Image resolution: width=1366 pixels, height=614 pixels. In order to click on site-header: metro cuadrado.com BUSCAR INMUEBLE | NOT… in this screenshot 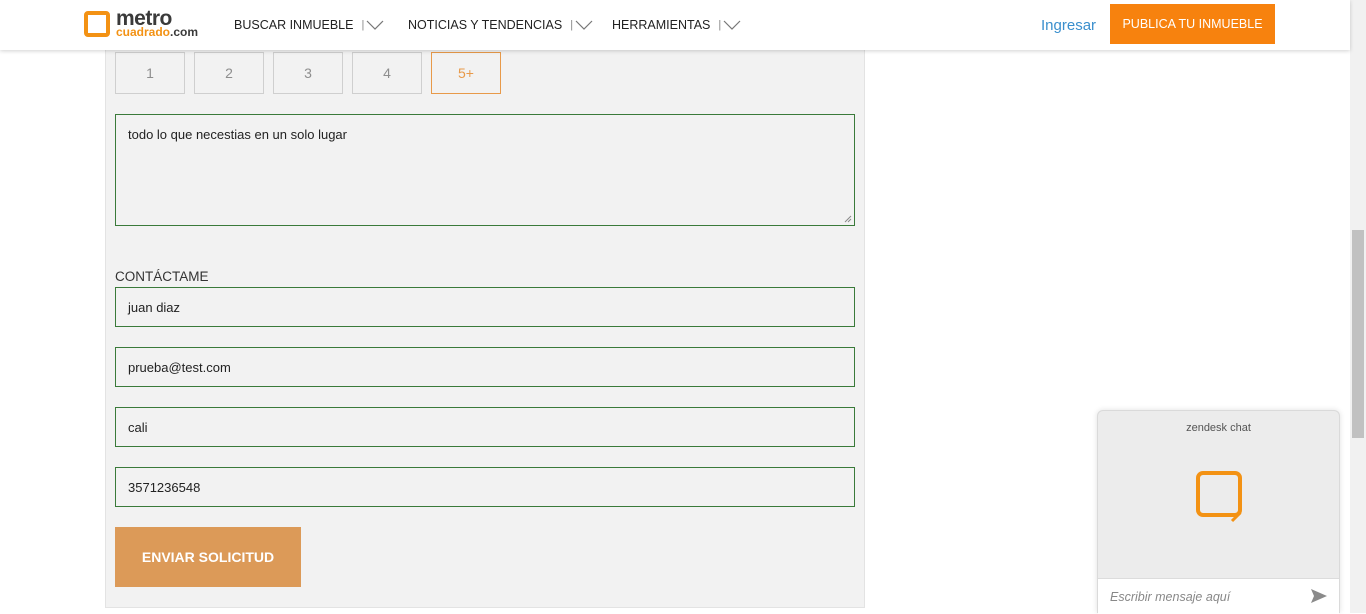, I will do `click(675, 25)`.